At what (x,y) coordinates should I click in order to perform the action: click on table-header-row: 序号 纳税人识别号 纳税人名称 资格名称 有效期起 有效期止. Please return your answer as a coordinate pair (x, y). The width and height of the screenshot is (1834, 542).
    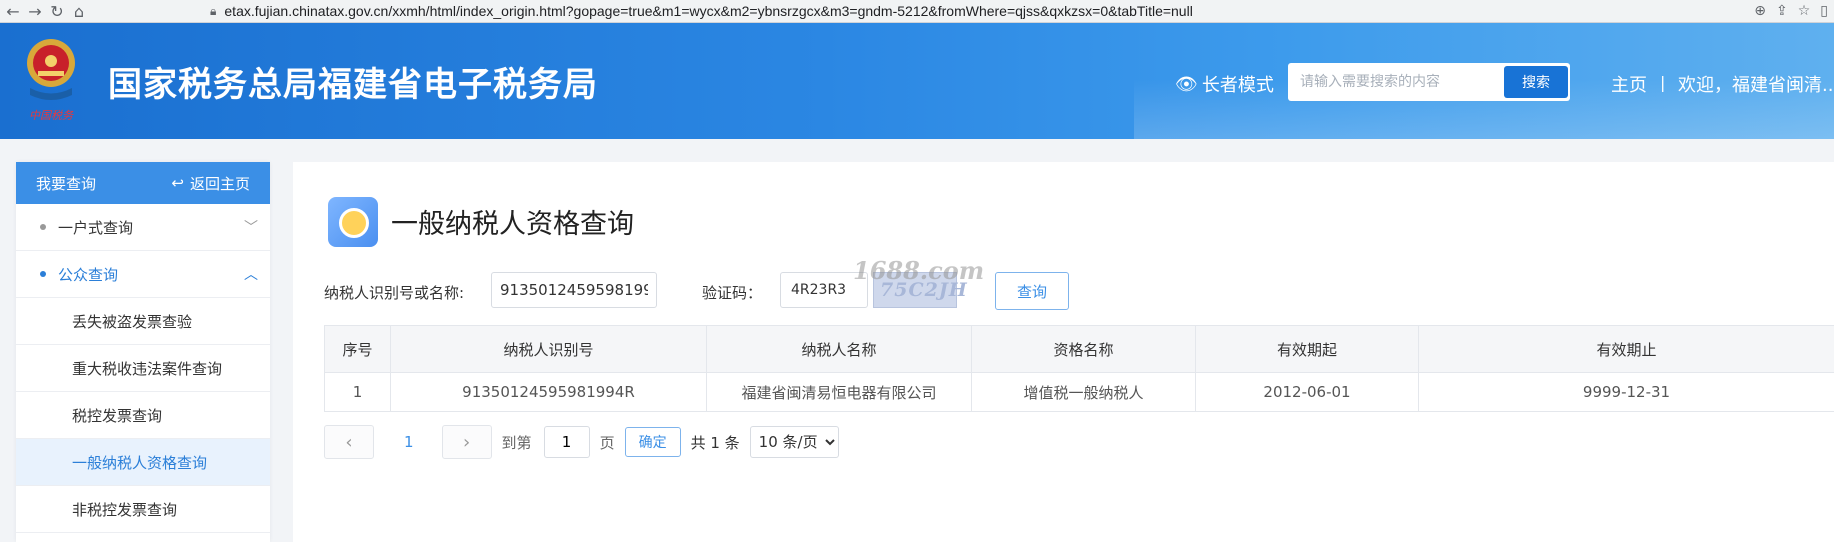
    Looking at the image, I should click on (1079, 349).